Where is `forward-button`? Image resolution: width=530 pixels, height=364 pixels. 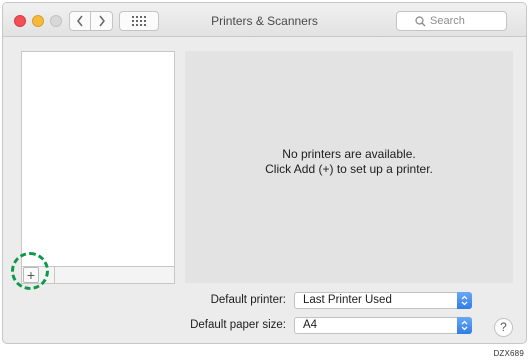
forward-button is located at coordinates (102, 21).